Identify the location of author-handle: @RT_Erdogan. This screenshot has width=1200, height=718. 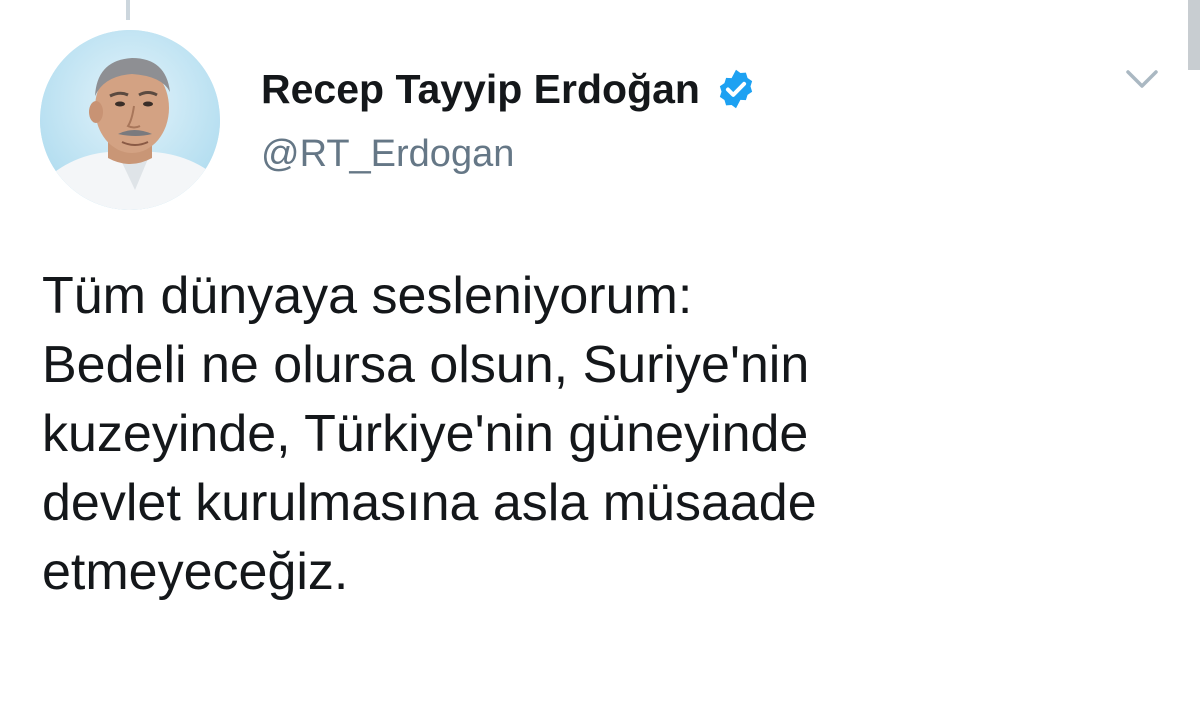
(387, 154).